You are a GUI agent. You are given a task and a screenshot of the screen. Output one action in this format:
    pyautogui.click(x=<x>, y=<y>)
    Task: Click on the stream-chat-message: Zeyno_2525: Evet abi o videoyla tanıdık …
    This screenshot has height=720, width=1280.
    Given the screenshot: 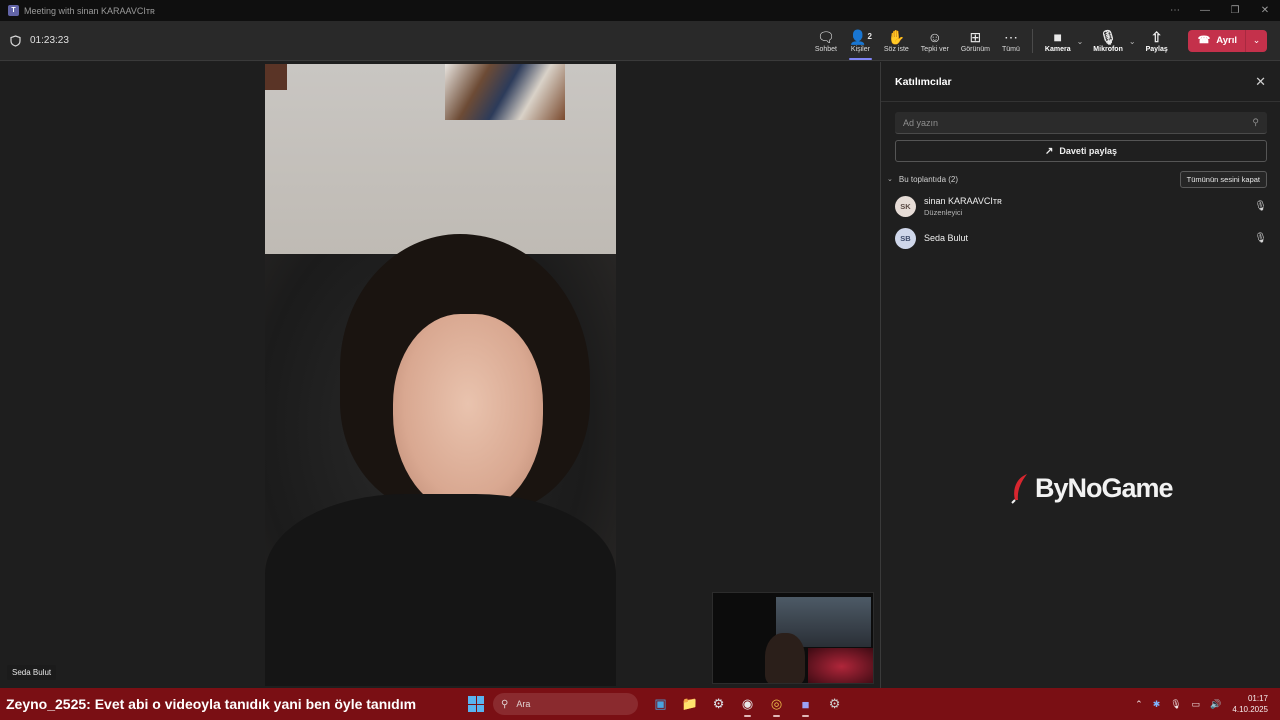 What is the action you would take?
    pyautogui.click(x=211, y=704)
    